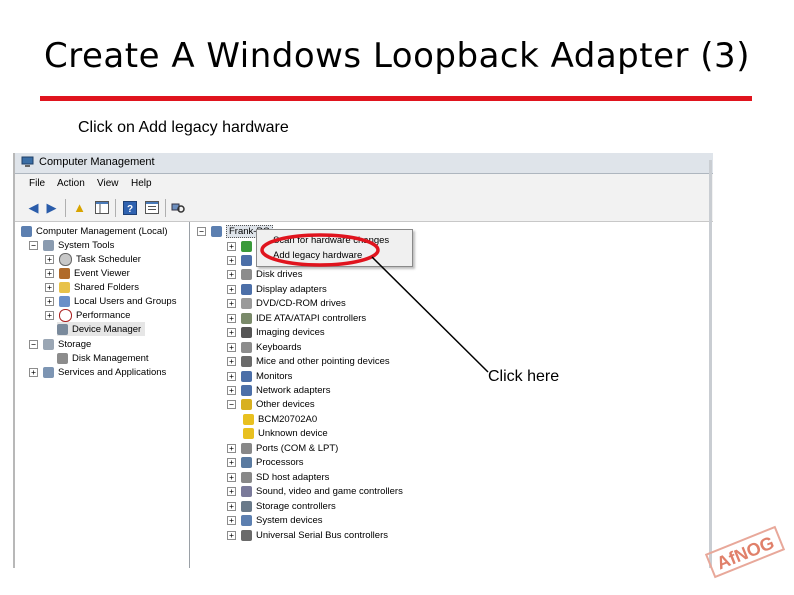 Image resolution: width=794 pixels, height=595 pixels. I want to click on afnog-logo: AfNOG, so click(745, 552).